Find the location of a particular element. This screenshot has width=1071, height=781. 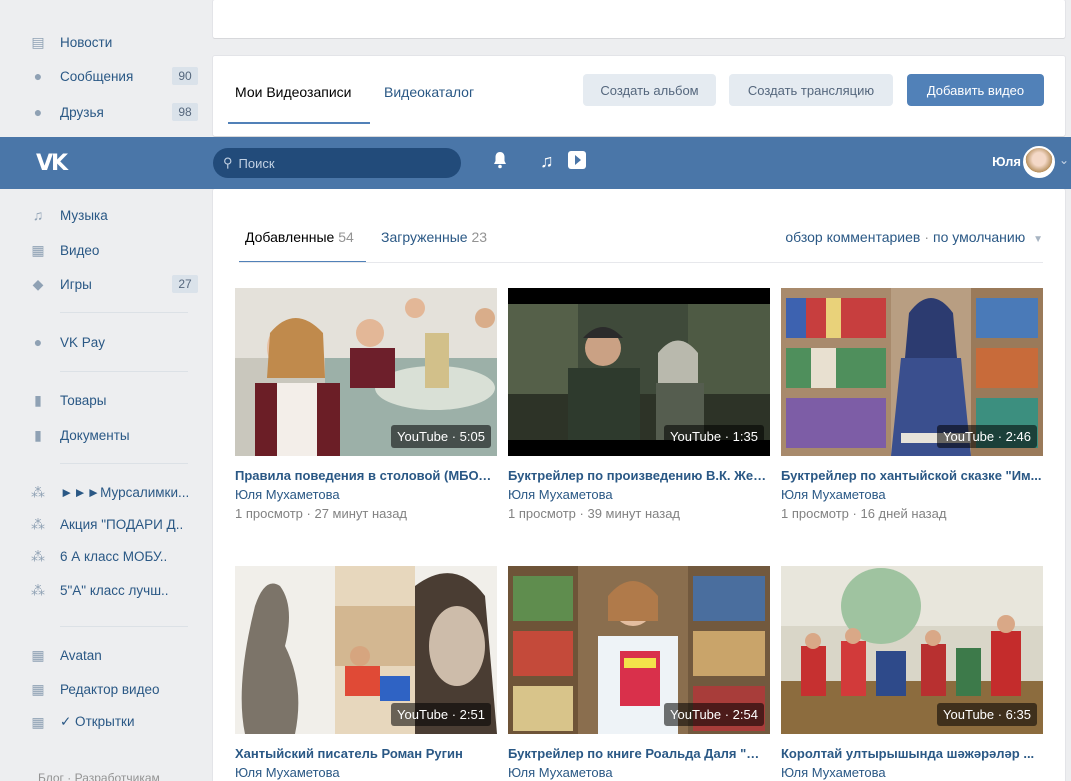

search-placeholder: Поиск is located at coordinates (256, 163).